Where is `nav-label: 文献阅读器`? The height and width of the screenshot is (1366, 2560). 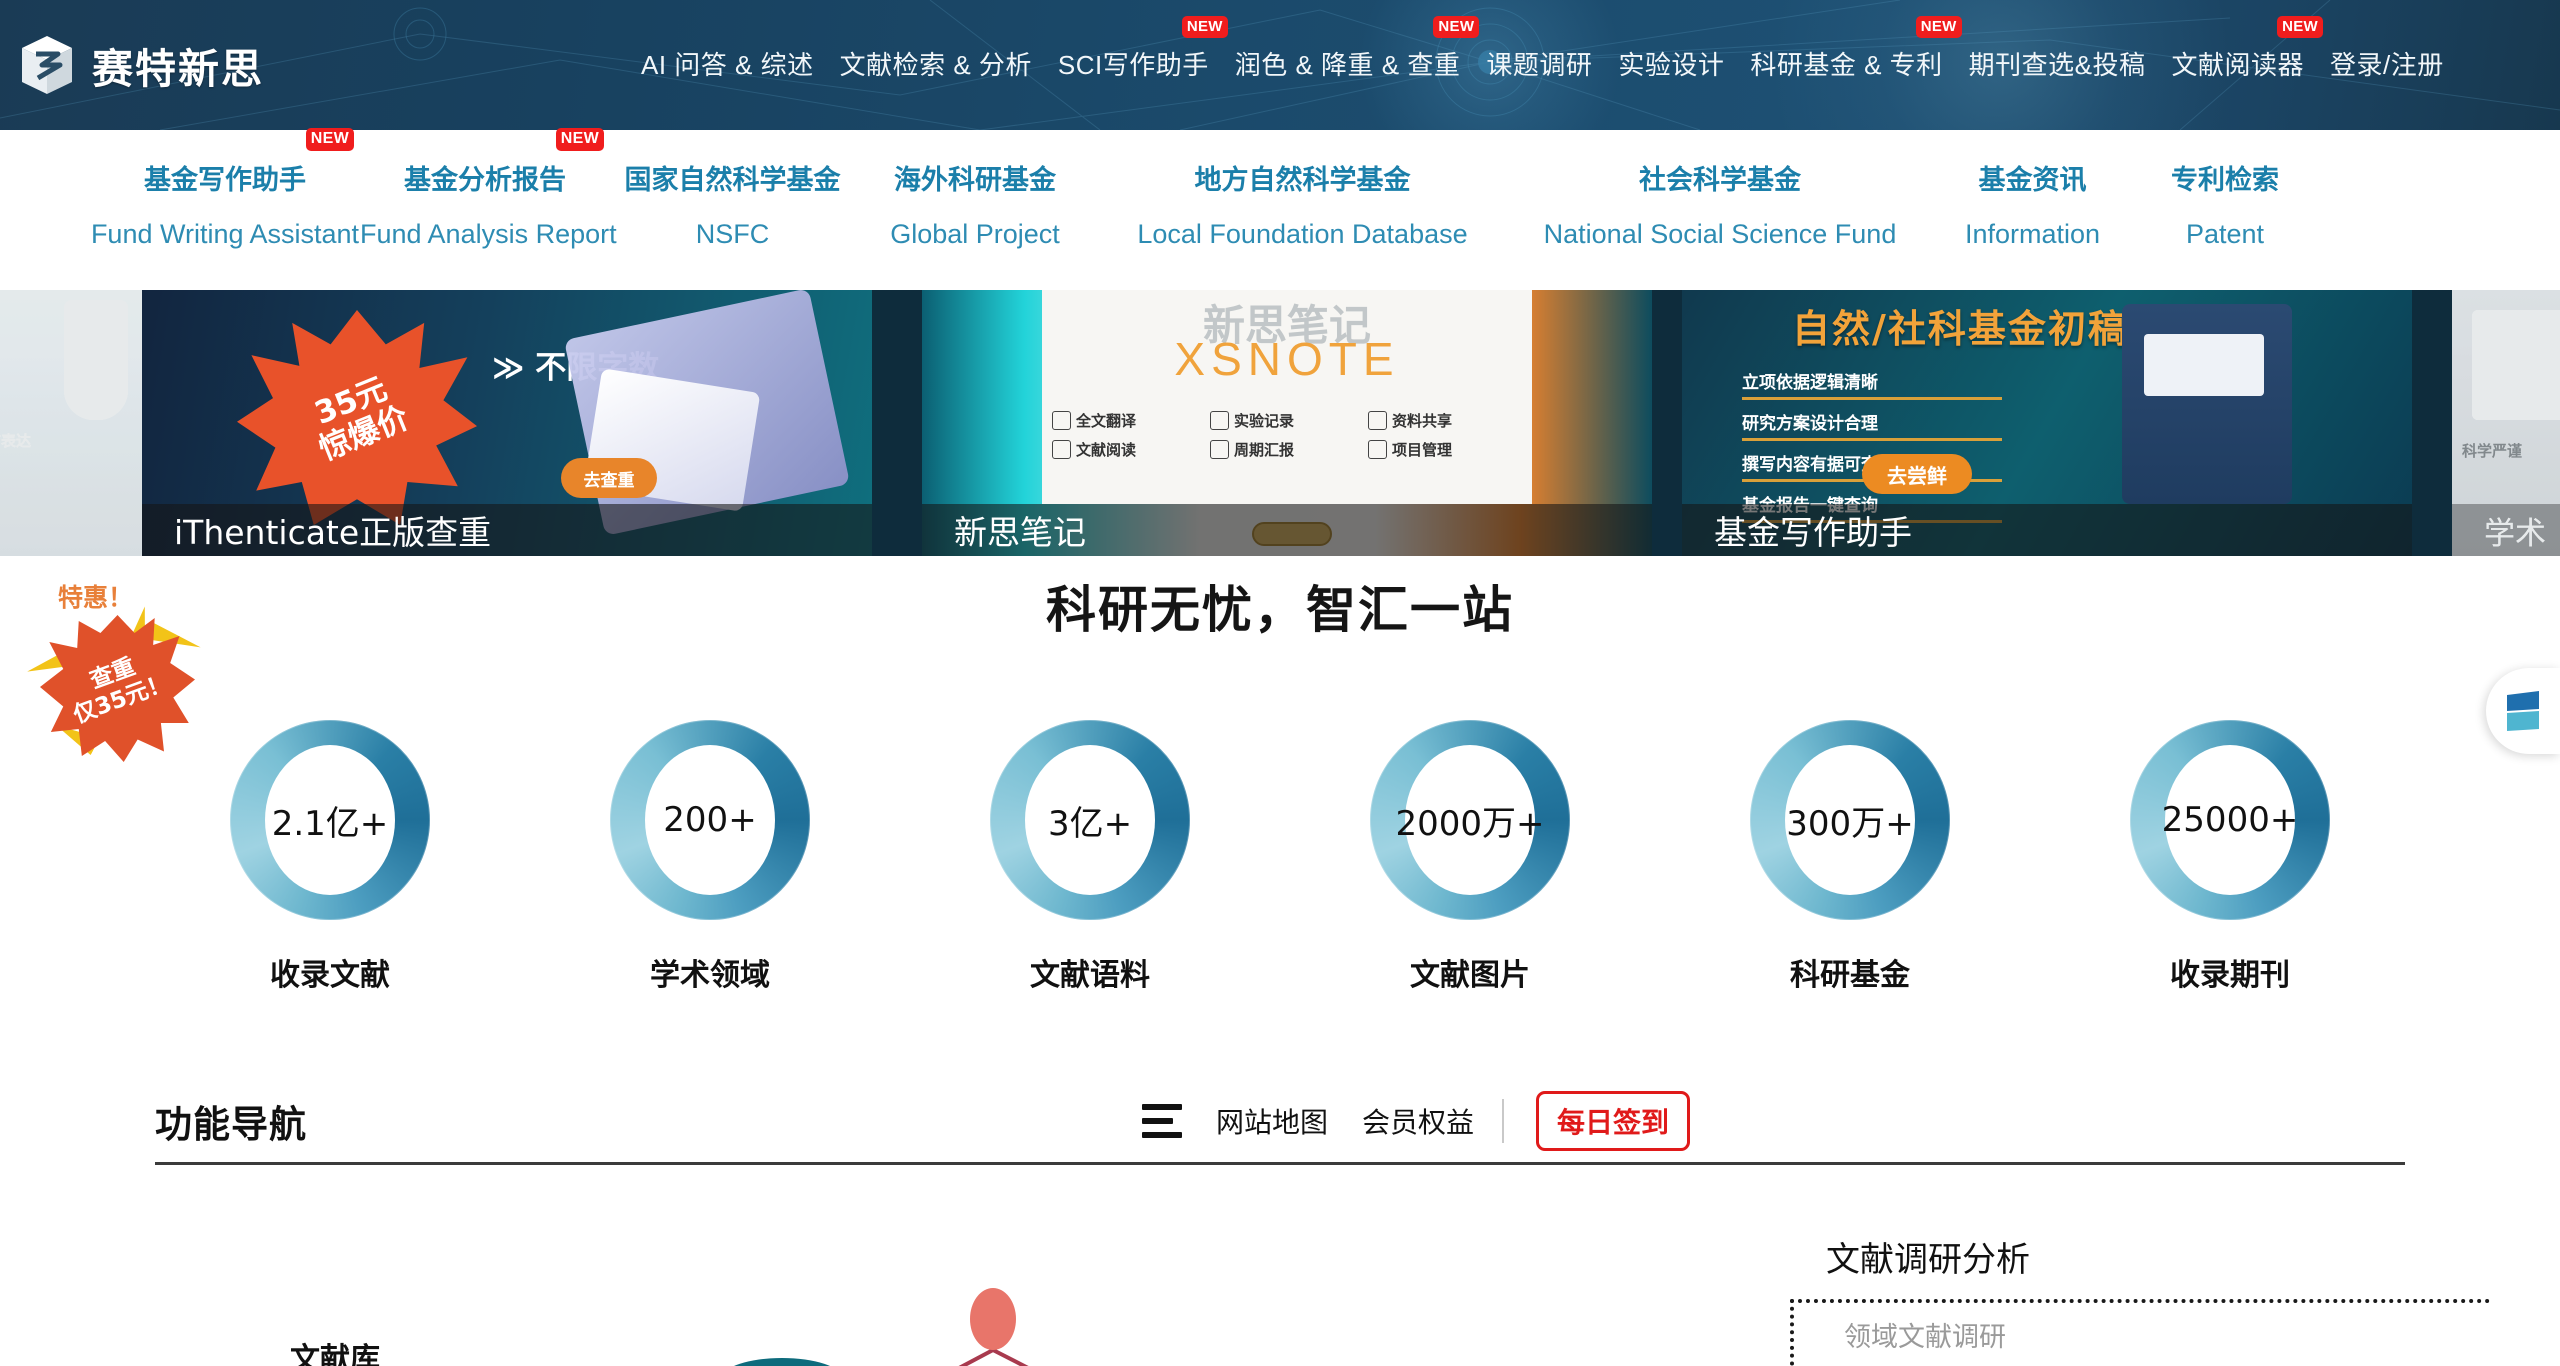 nav-label: 文献阅读器 is located at coordinates (2238, 65).